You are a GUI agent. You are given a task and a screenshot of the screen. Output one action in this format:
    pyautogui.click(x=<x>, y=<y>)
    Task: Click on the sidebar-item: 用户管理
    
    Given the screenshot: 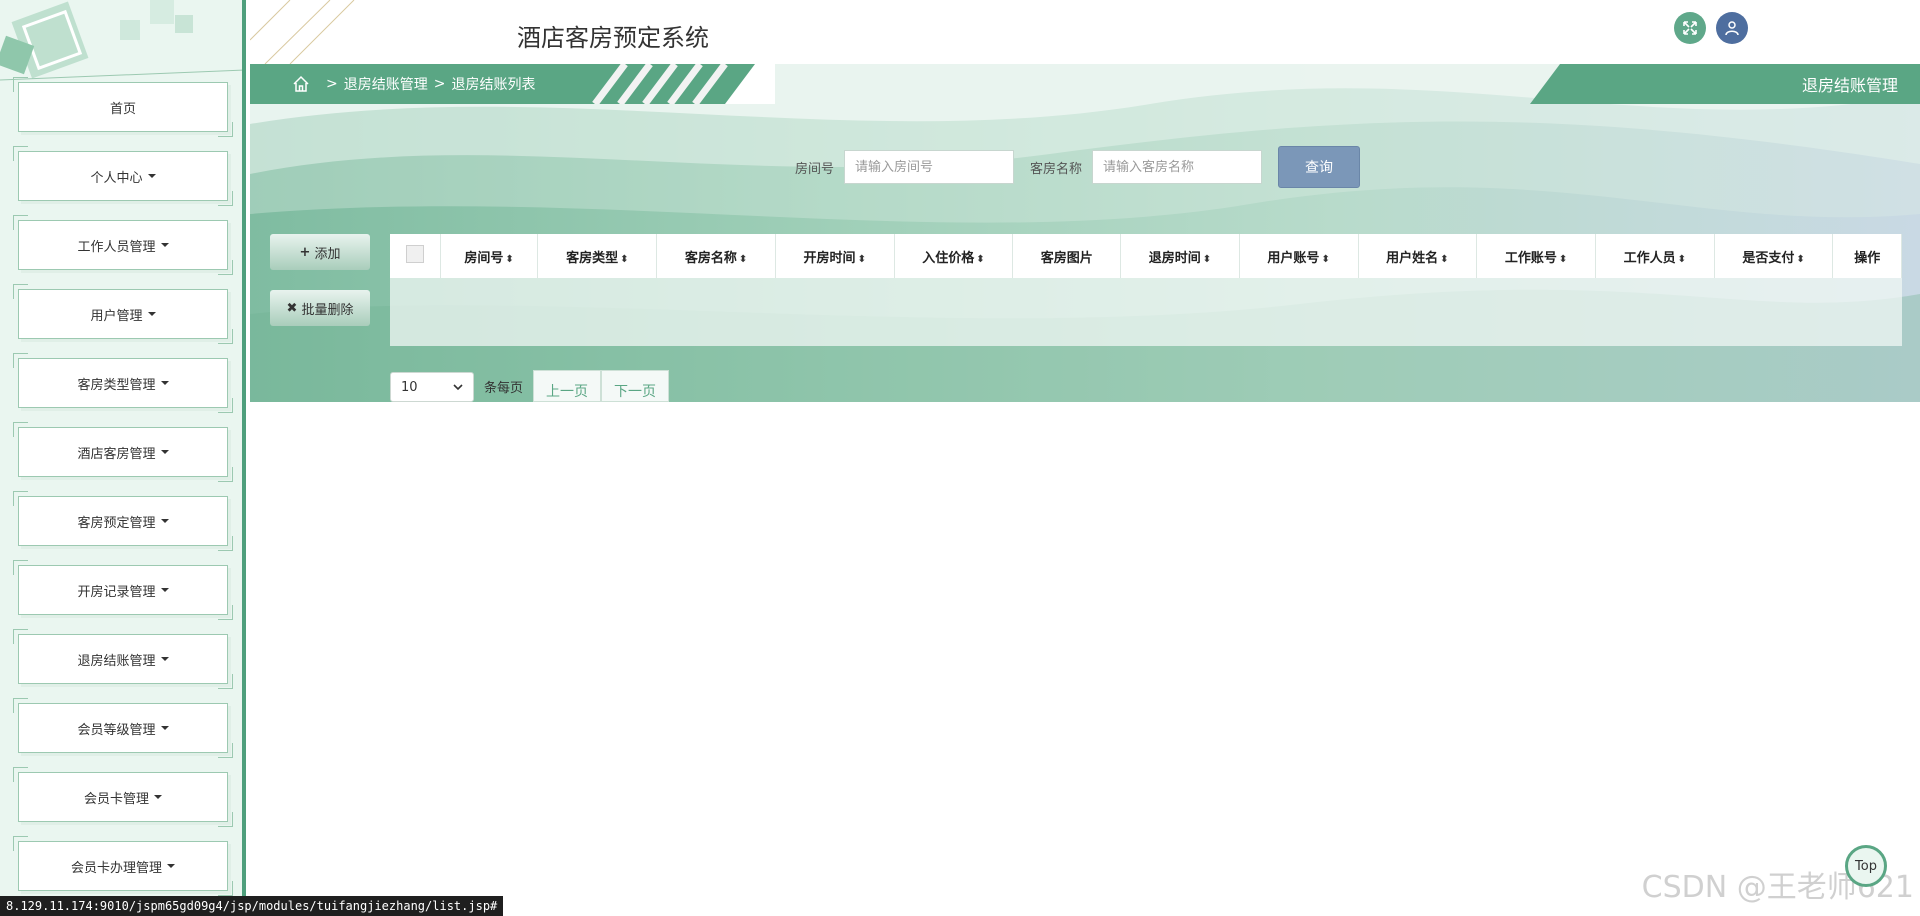 What is the action you would take?
    pyautogui.click(x=123, y=314)
    